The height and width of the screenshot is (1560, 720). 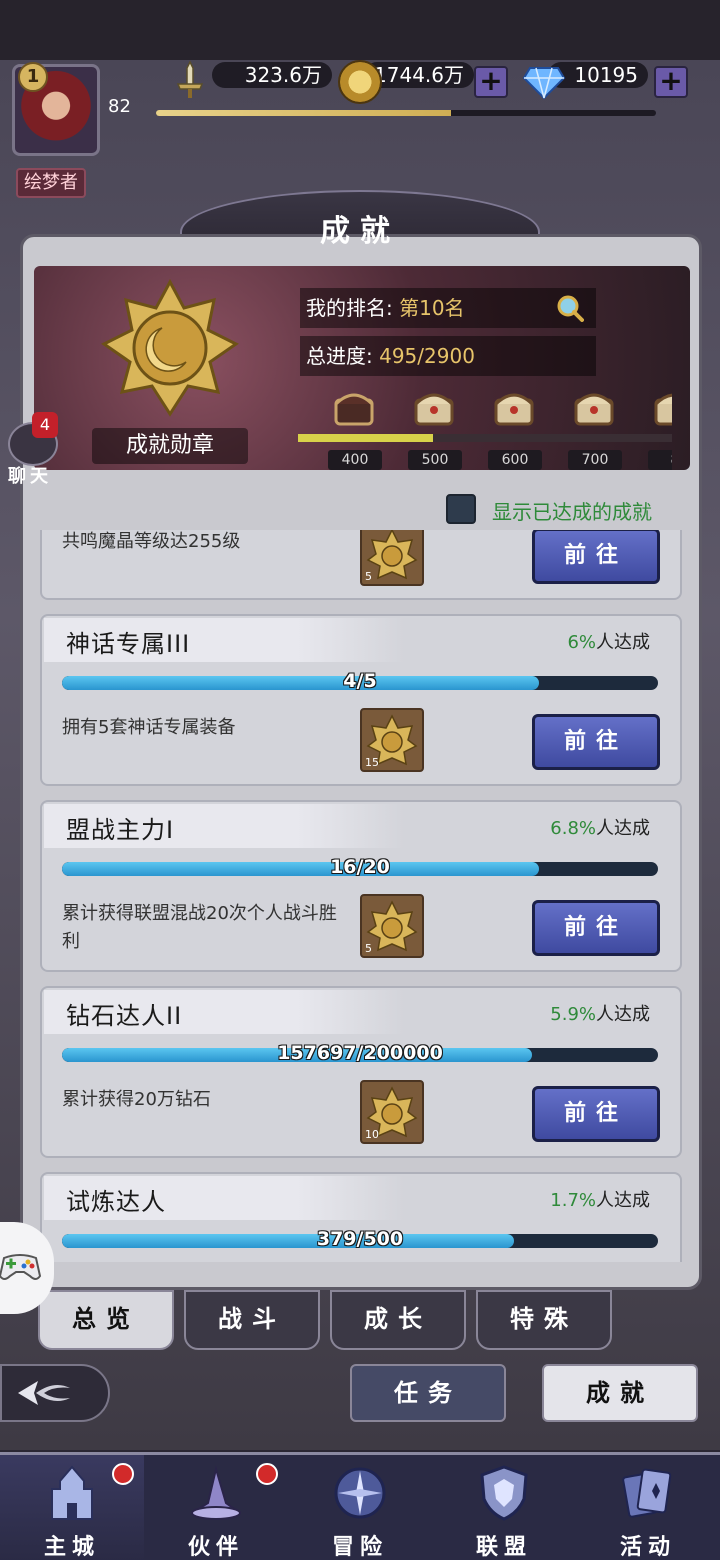 I want to click on milestone-progress-fill, so click(x=365, y=438).